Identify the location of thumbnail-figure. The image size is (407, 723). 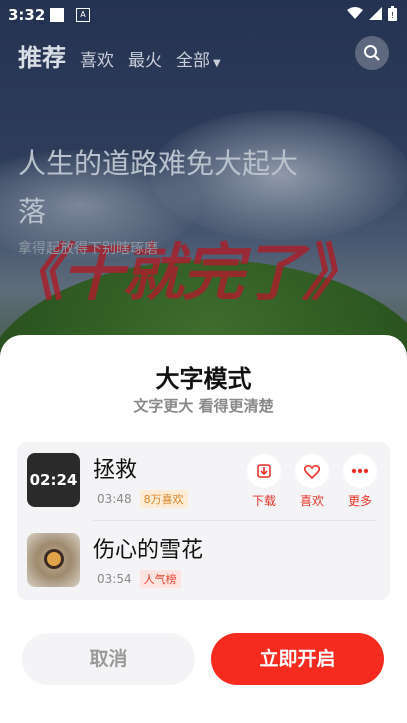
(54, 559).